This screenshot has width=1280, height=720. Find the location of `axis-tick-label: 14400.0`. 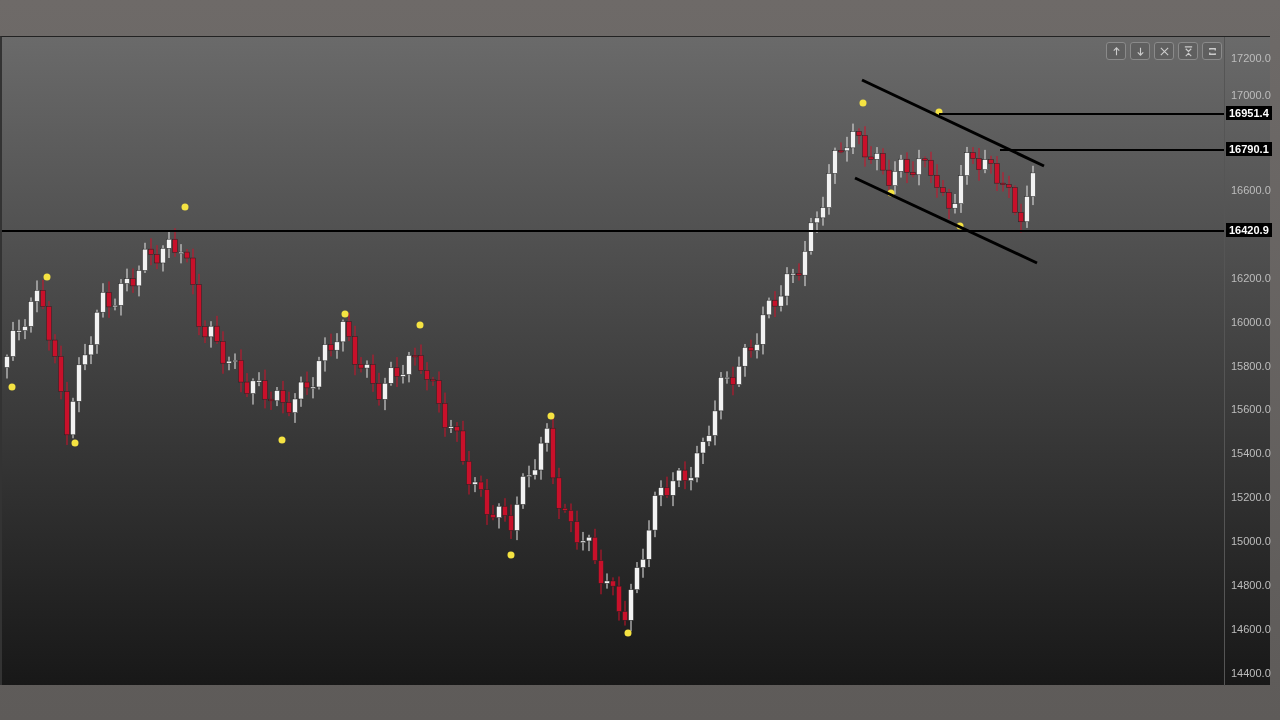

axis-tick-label: 14400.0 is located at coordinates (1251, 673).